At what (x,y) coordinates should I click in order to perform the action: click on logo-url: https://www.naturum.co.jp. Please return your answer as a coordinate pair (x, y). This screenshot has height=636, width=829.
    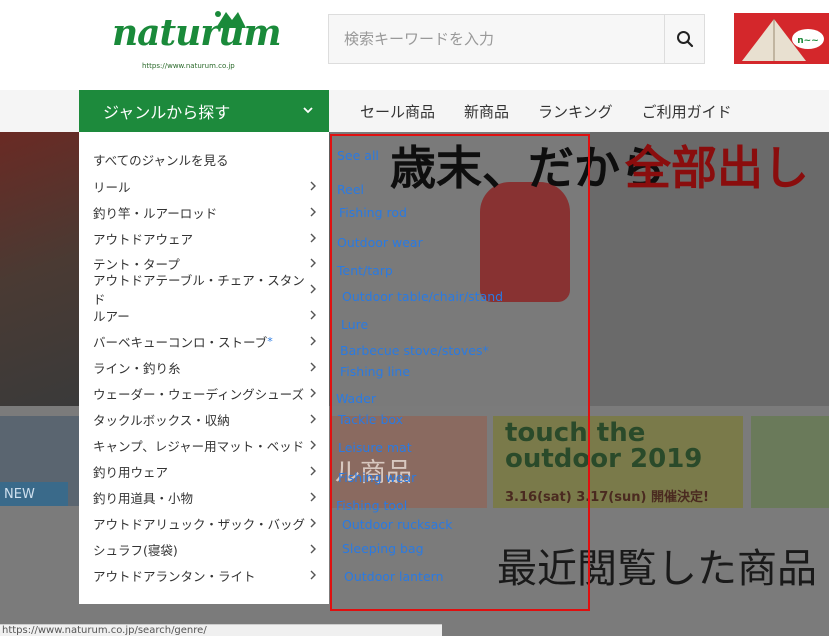
    Looking at the image, I should click on (188, 66).